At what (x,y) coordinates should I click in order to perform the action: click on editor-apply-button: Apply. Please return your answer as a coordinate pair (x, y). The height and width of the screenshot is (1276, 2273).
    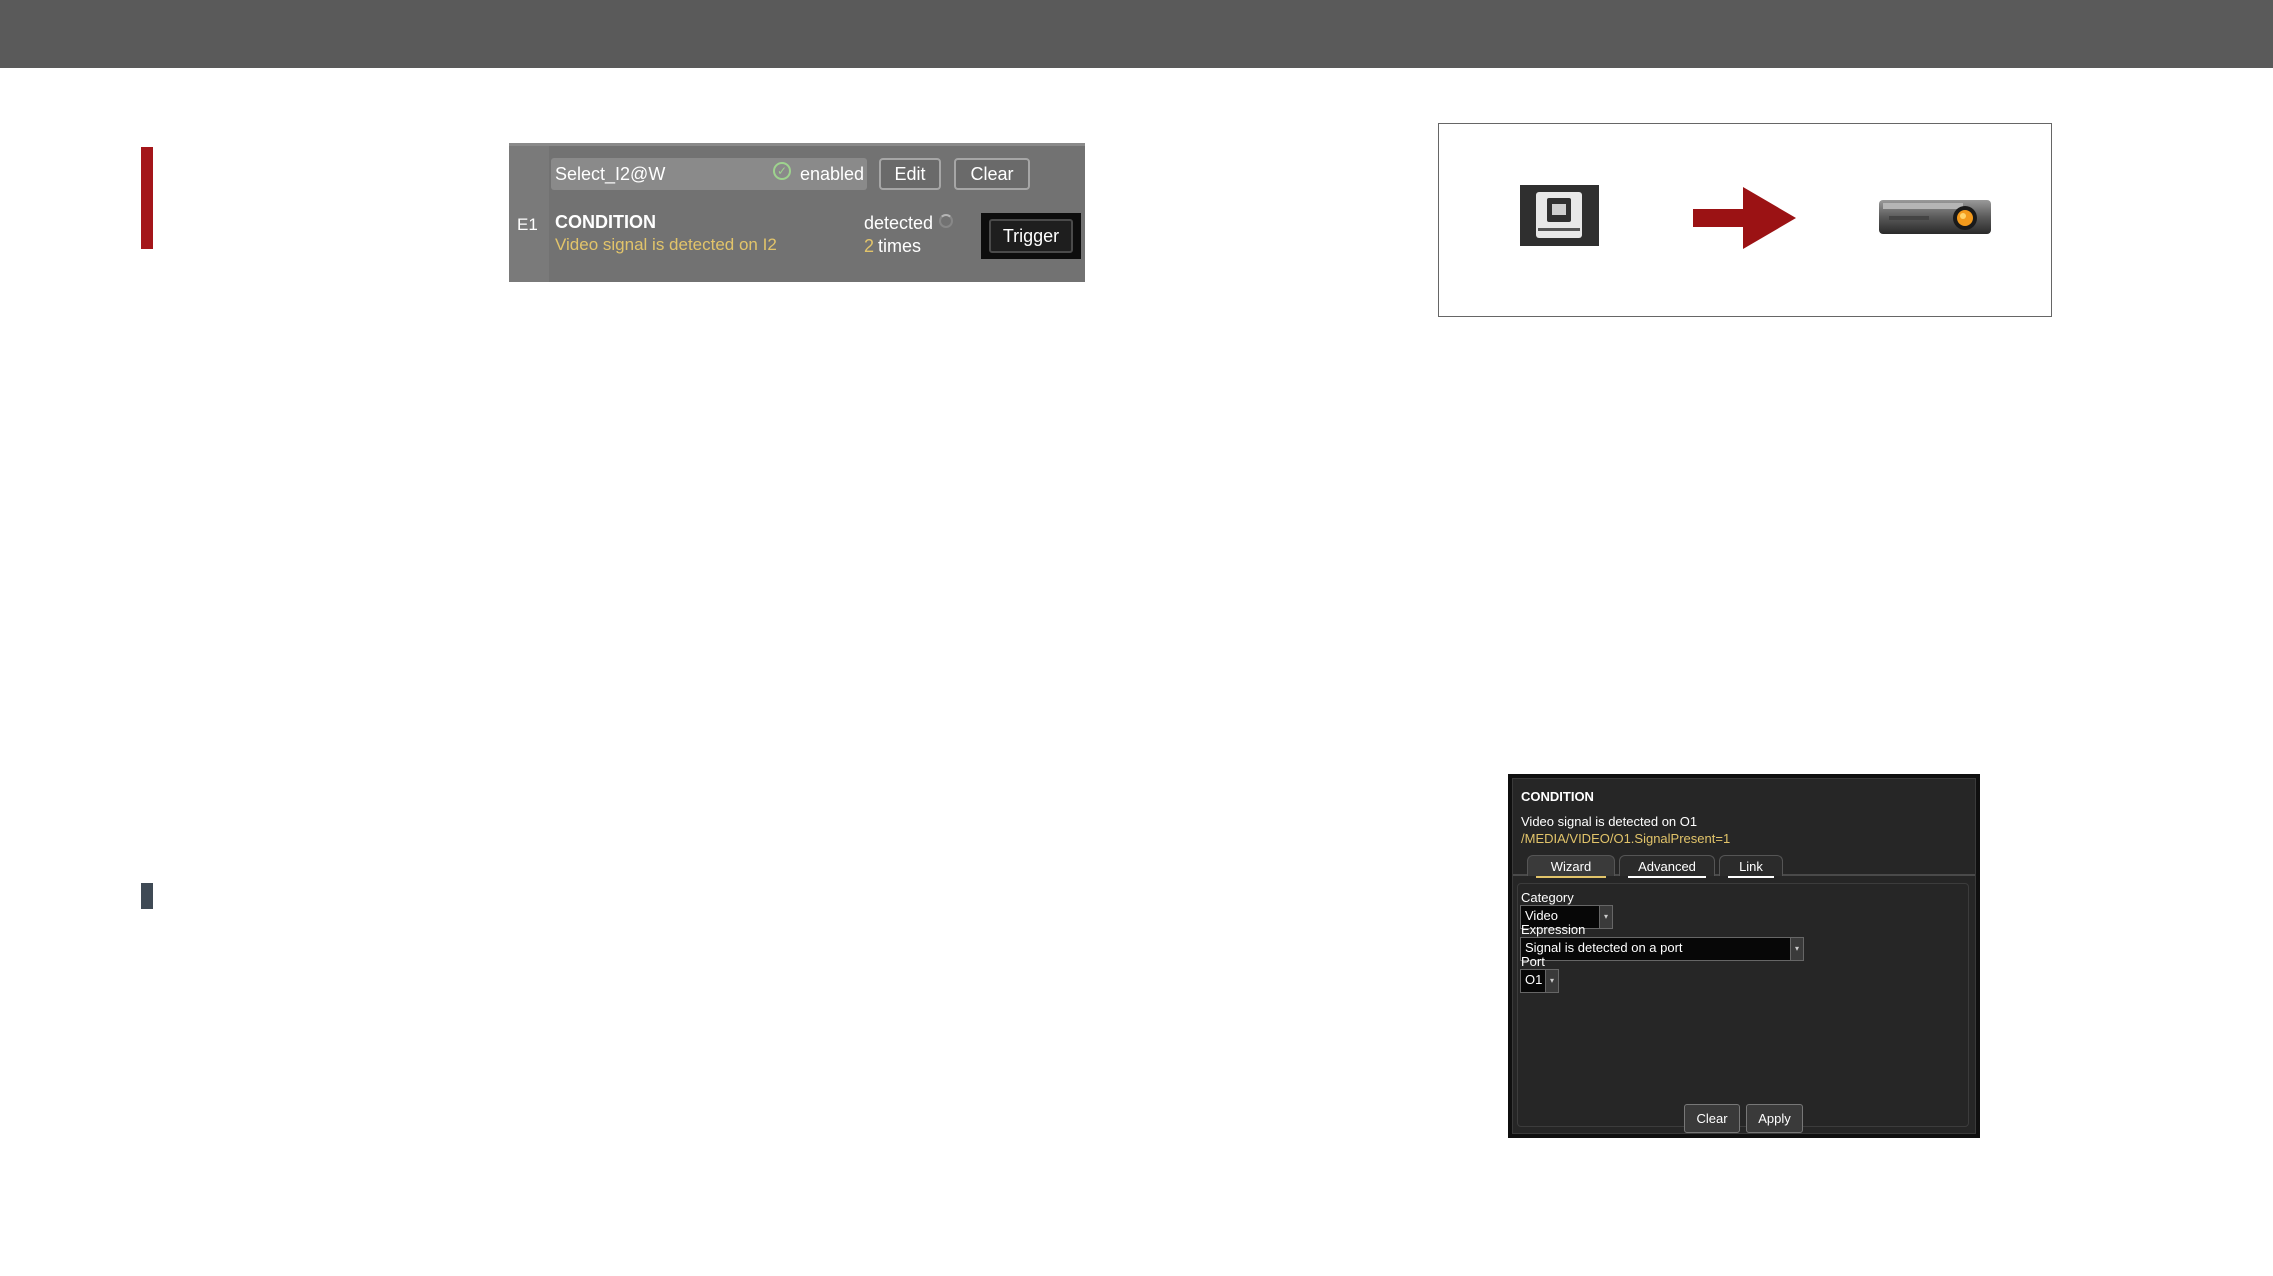
    Looking at the image, I should click on (1774, 1118).